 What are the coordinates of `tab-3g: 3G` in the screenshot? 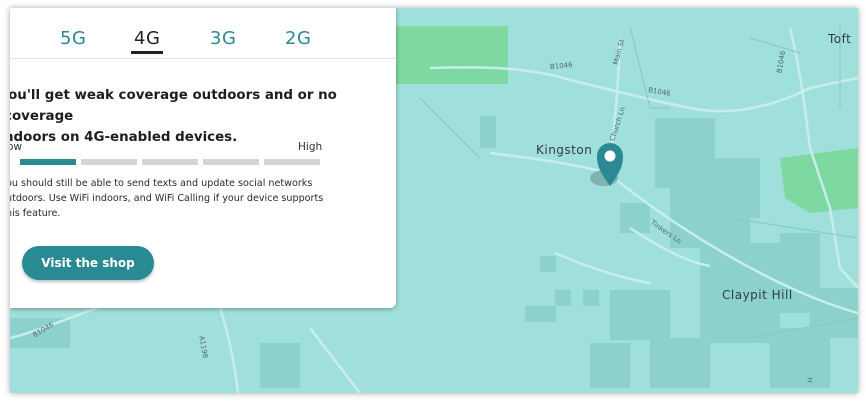 It's located at (223, 38).